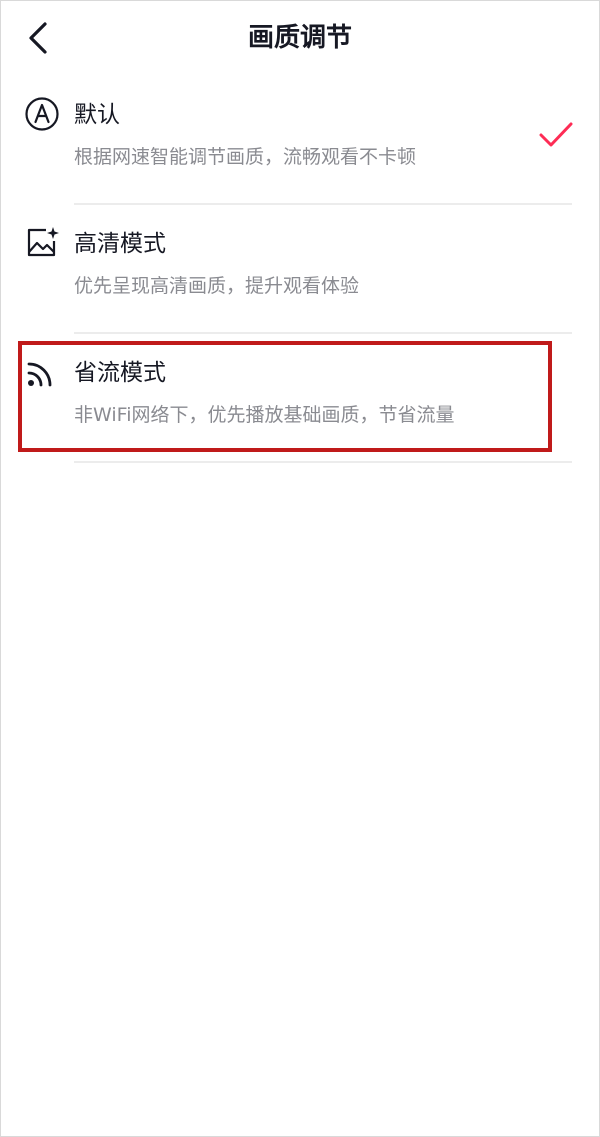  Describe the element at coordinates (556, 134) in the screenshot. I see `check-icon` at that location.